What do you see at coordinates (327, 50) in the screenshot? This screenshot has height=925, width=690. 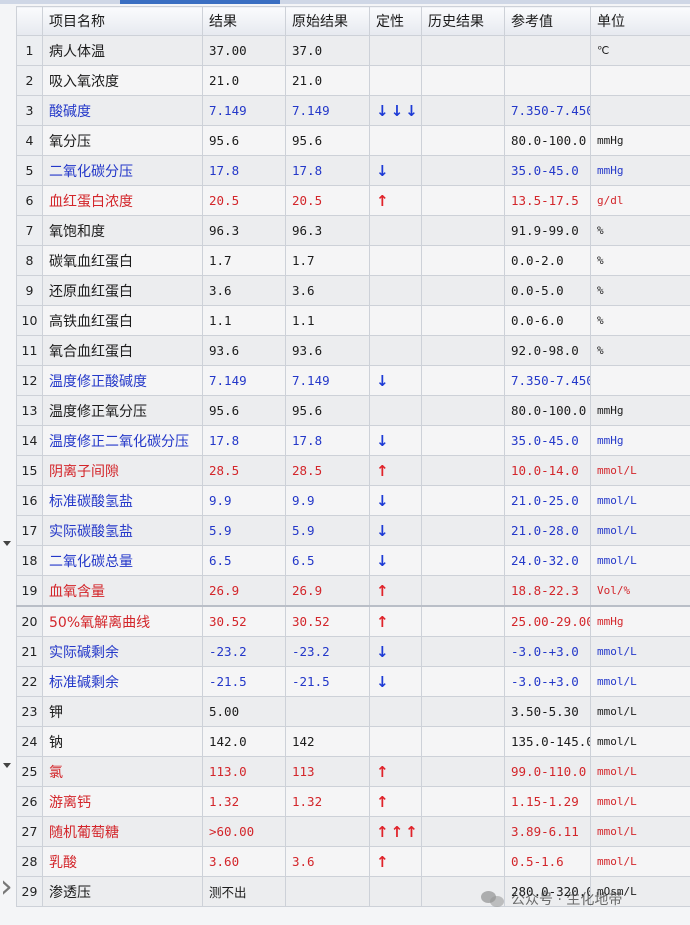 I see `raw-result-value: 37.0` at bounding box center [327, 50].